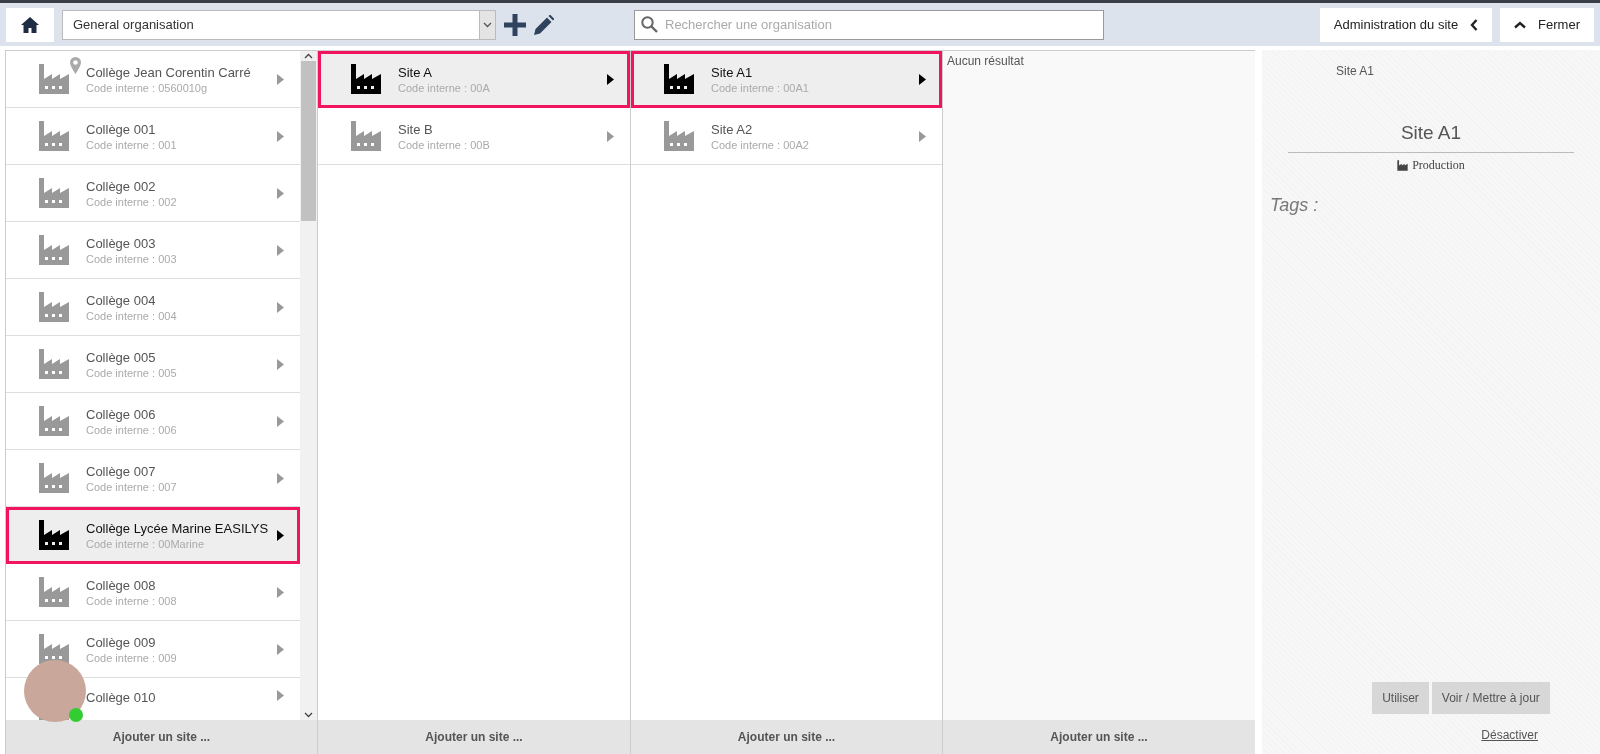 The image size is (1600, 754). What do you see at coordinates (132, 144) in the screenshot?
I see `site-code: Code interne : 001` at bounding box center [132, 144].